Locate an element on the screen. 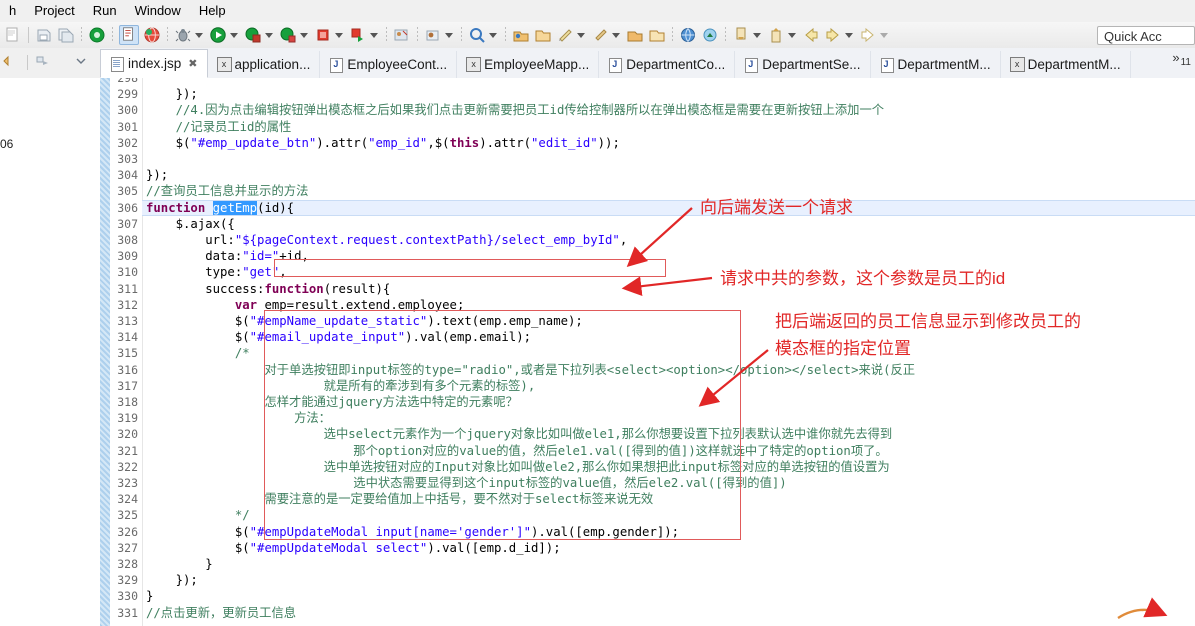 The width and height of the screenshot is (1195, 626). menu-item-help: Help is located at coordinates (212, 11).